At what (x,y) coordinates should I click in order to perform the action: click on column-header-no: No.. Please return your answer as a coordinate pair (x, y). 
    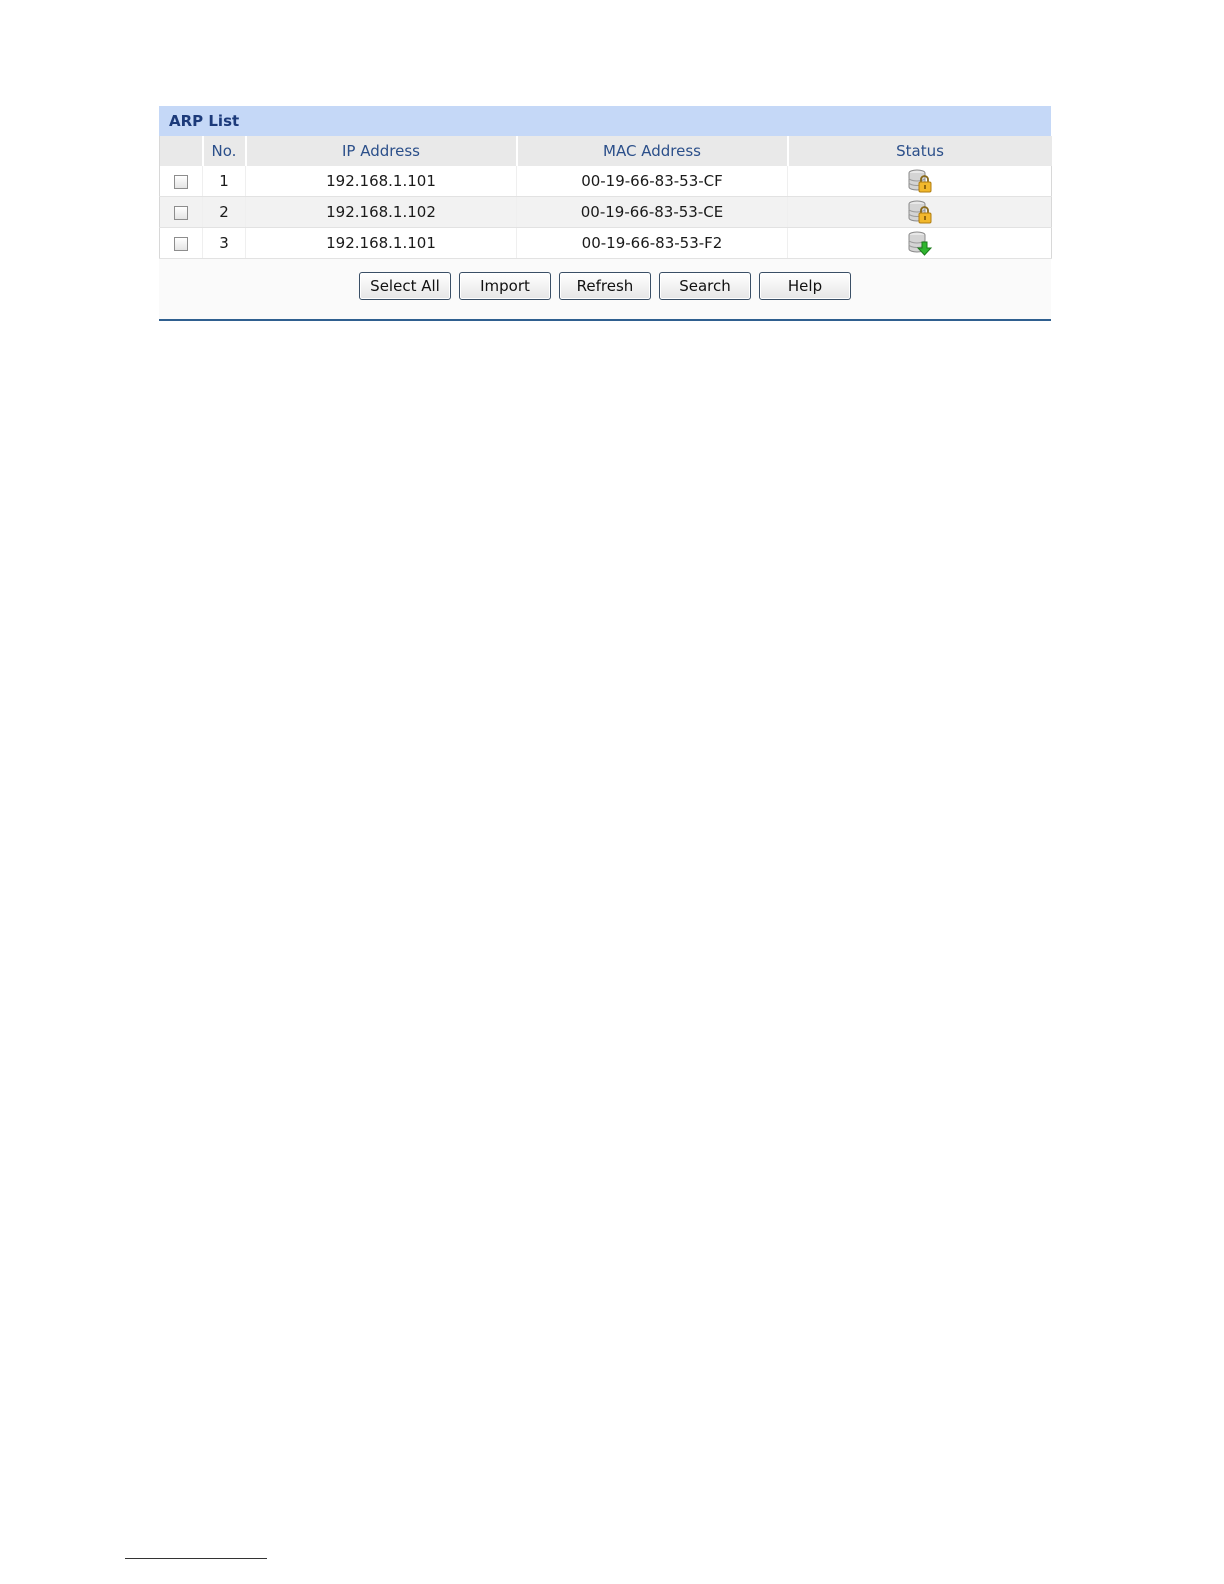
    Looking at the image, I should click on (223, 151).